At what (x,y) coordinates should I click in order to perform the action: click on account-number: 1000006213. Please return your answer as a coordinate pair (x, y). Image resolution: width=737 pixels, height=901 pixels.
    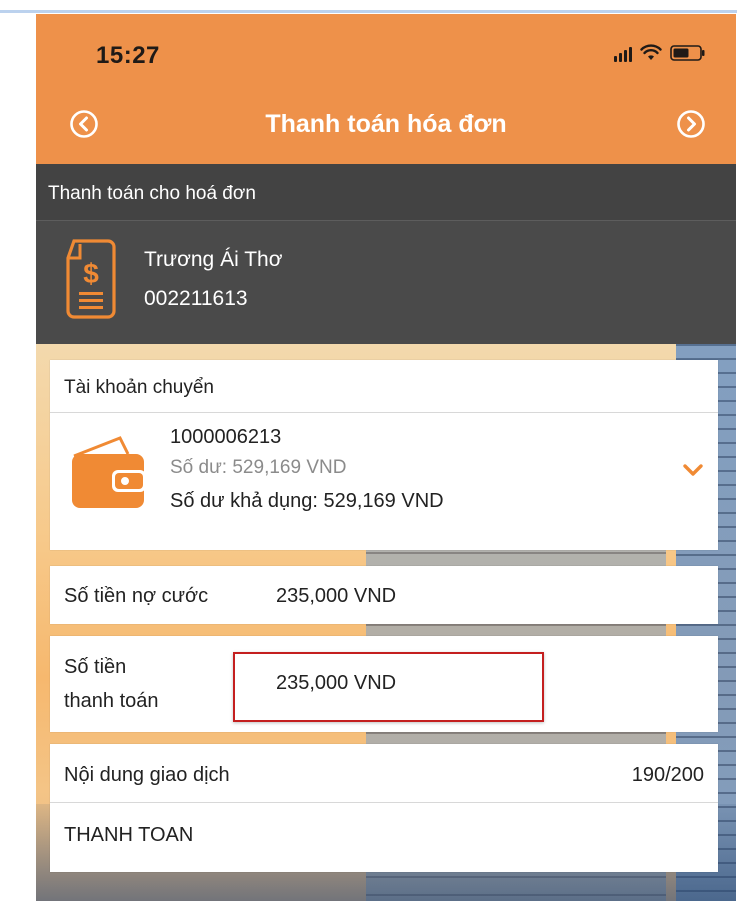
    Looking at the image, I should click on (226, 437).